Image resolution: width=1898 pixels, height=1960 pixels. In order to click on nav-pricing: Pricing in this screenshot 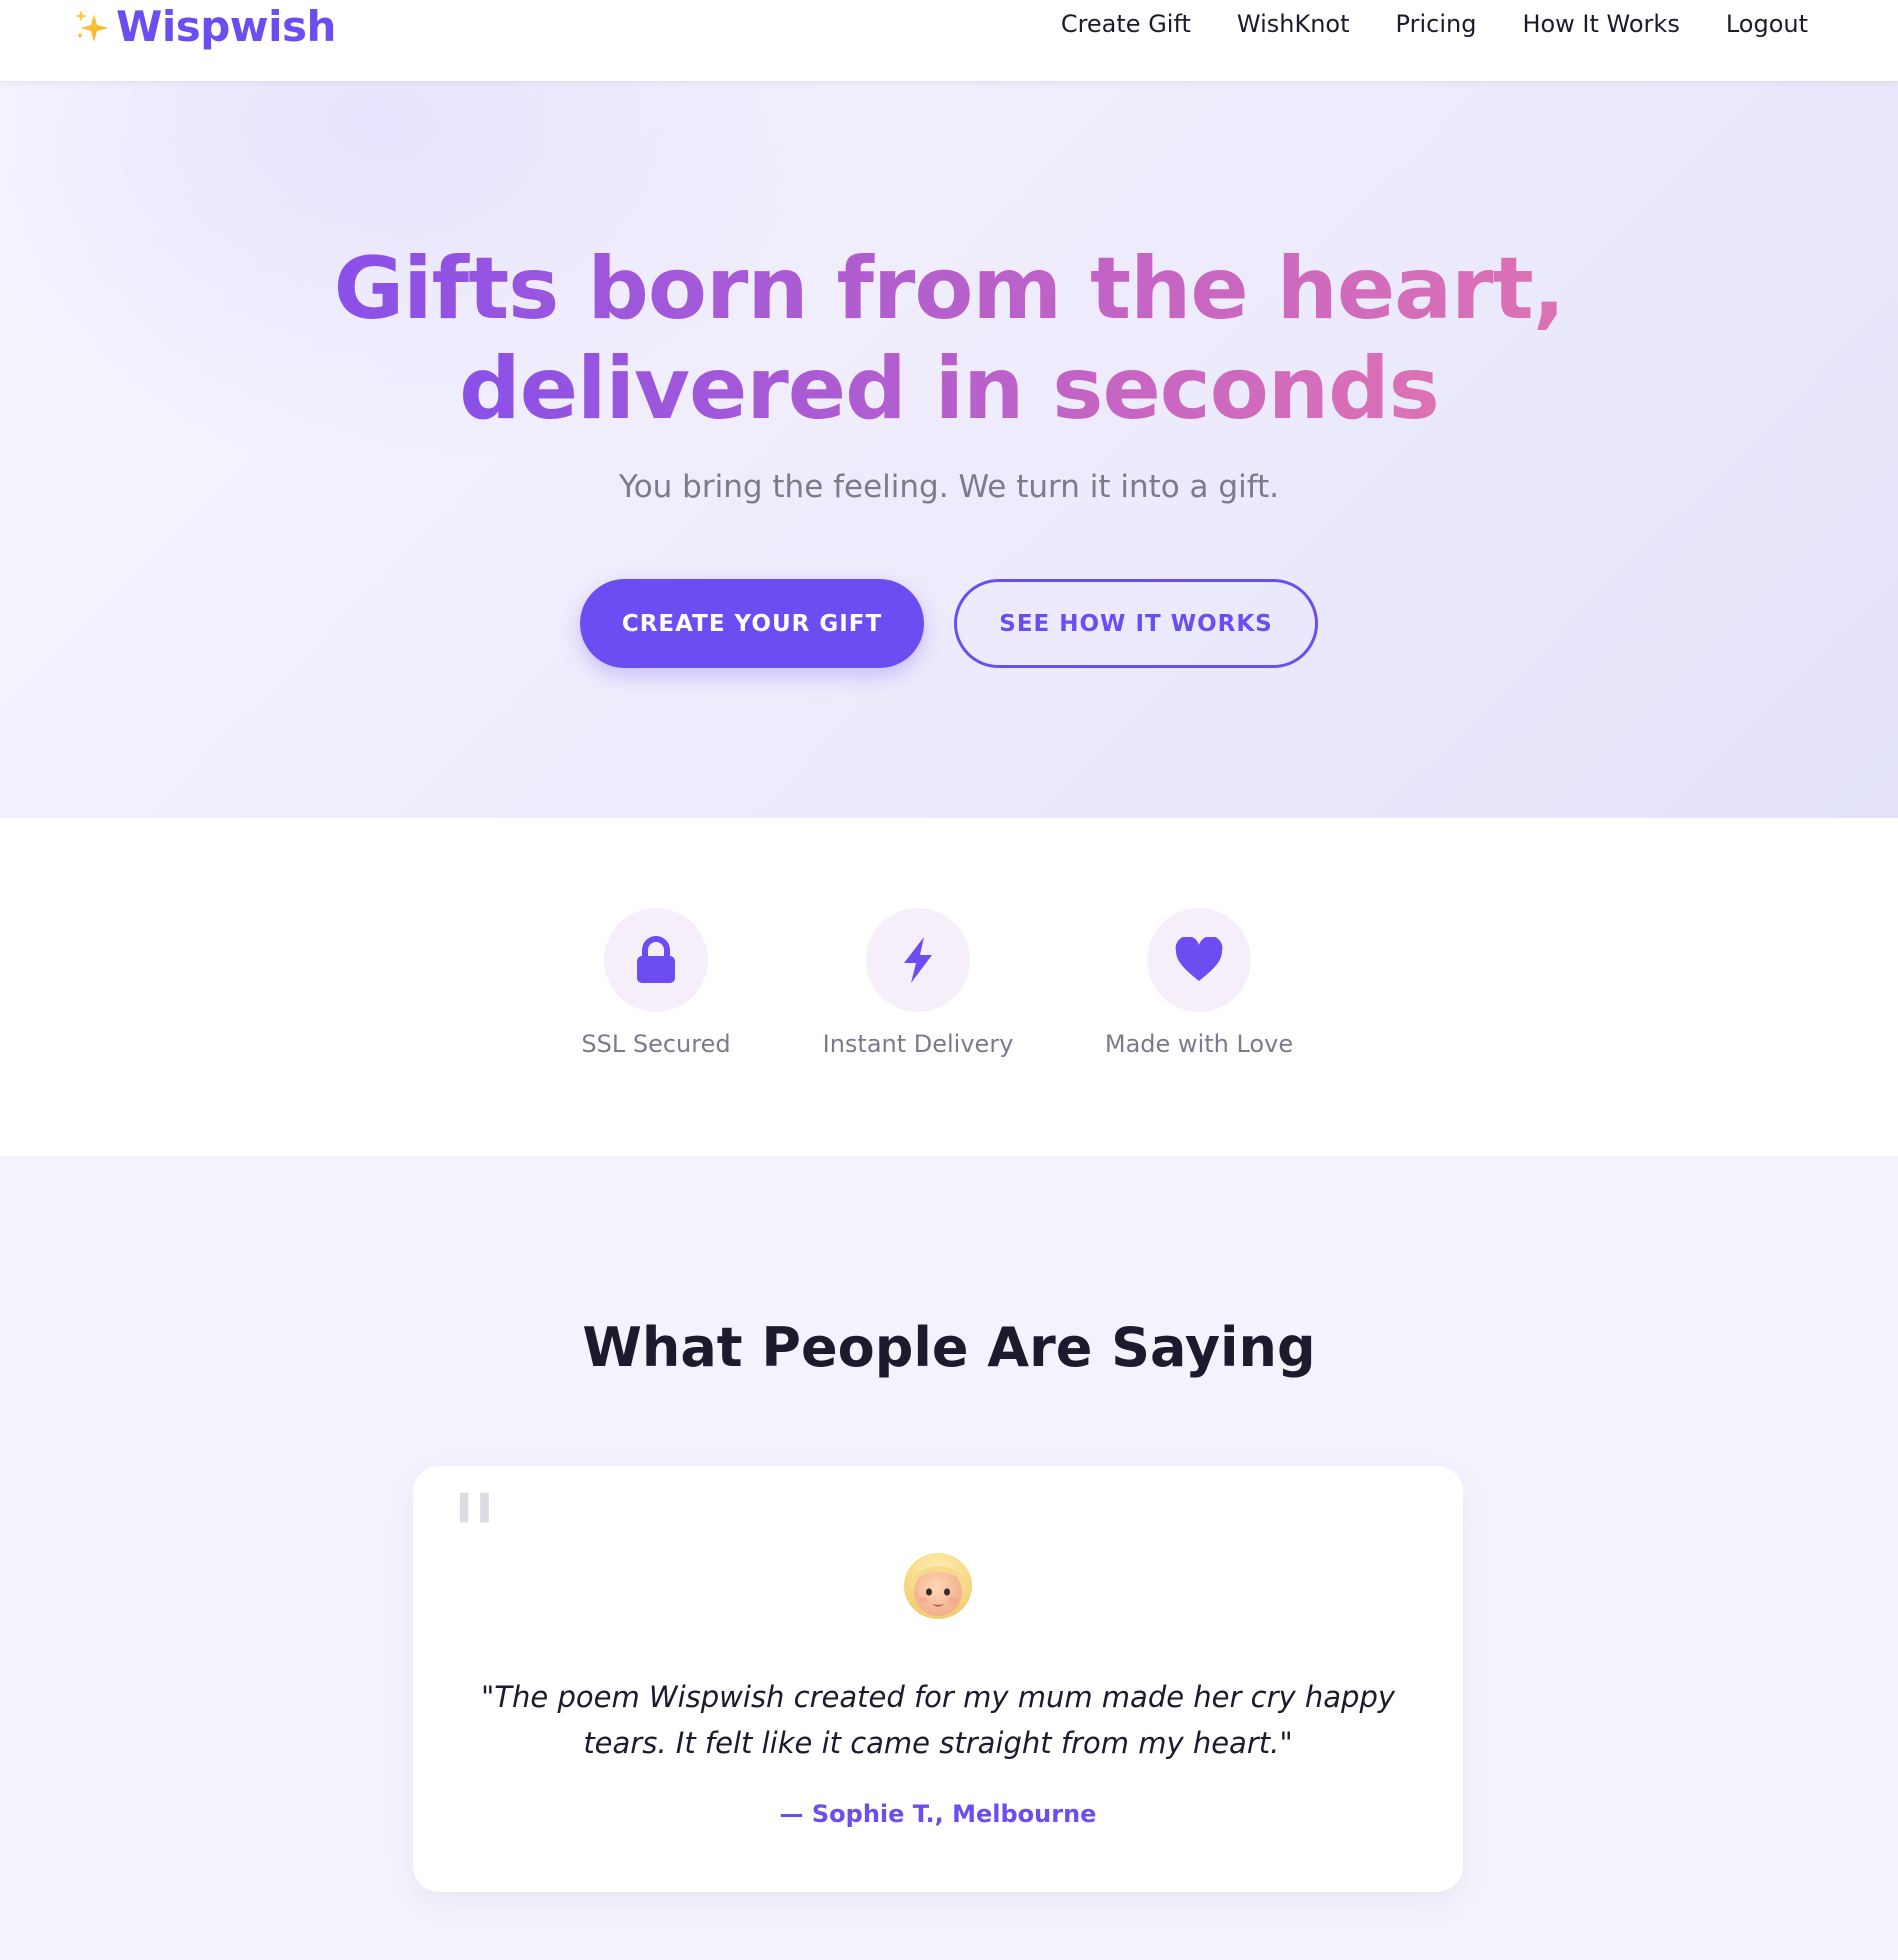, I will do `click(1436, 24)`.